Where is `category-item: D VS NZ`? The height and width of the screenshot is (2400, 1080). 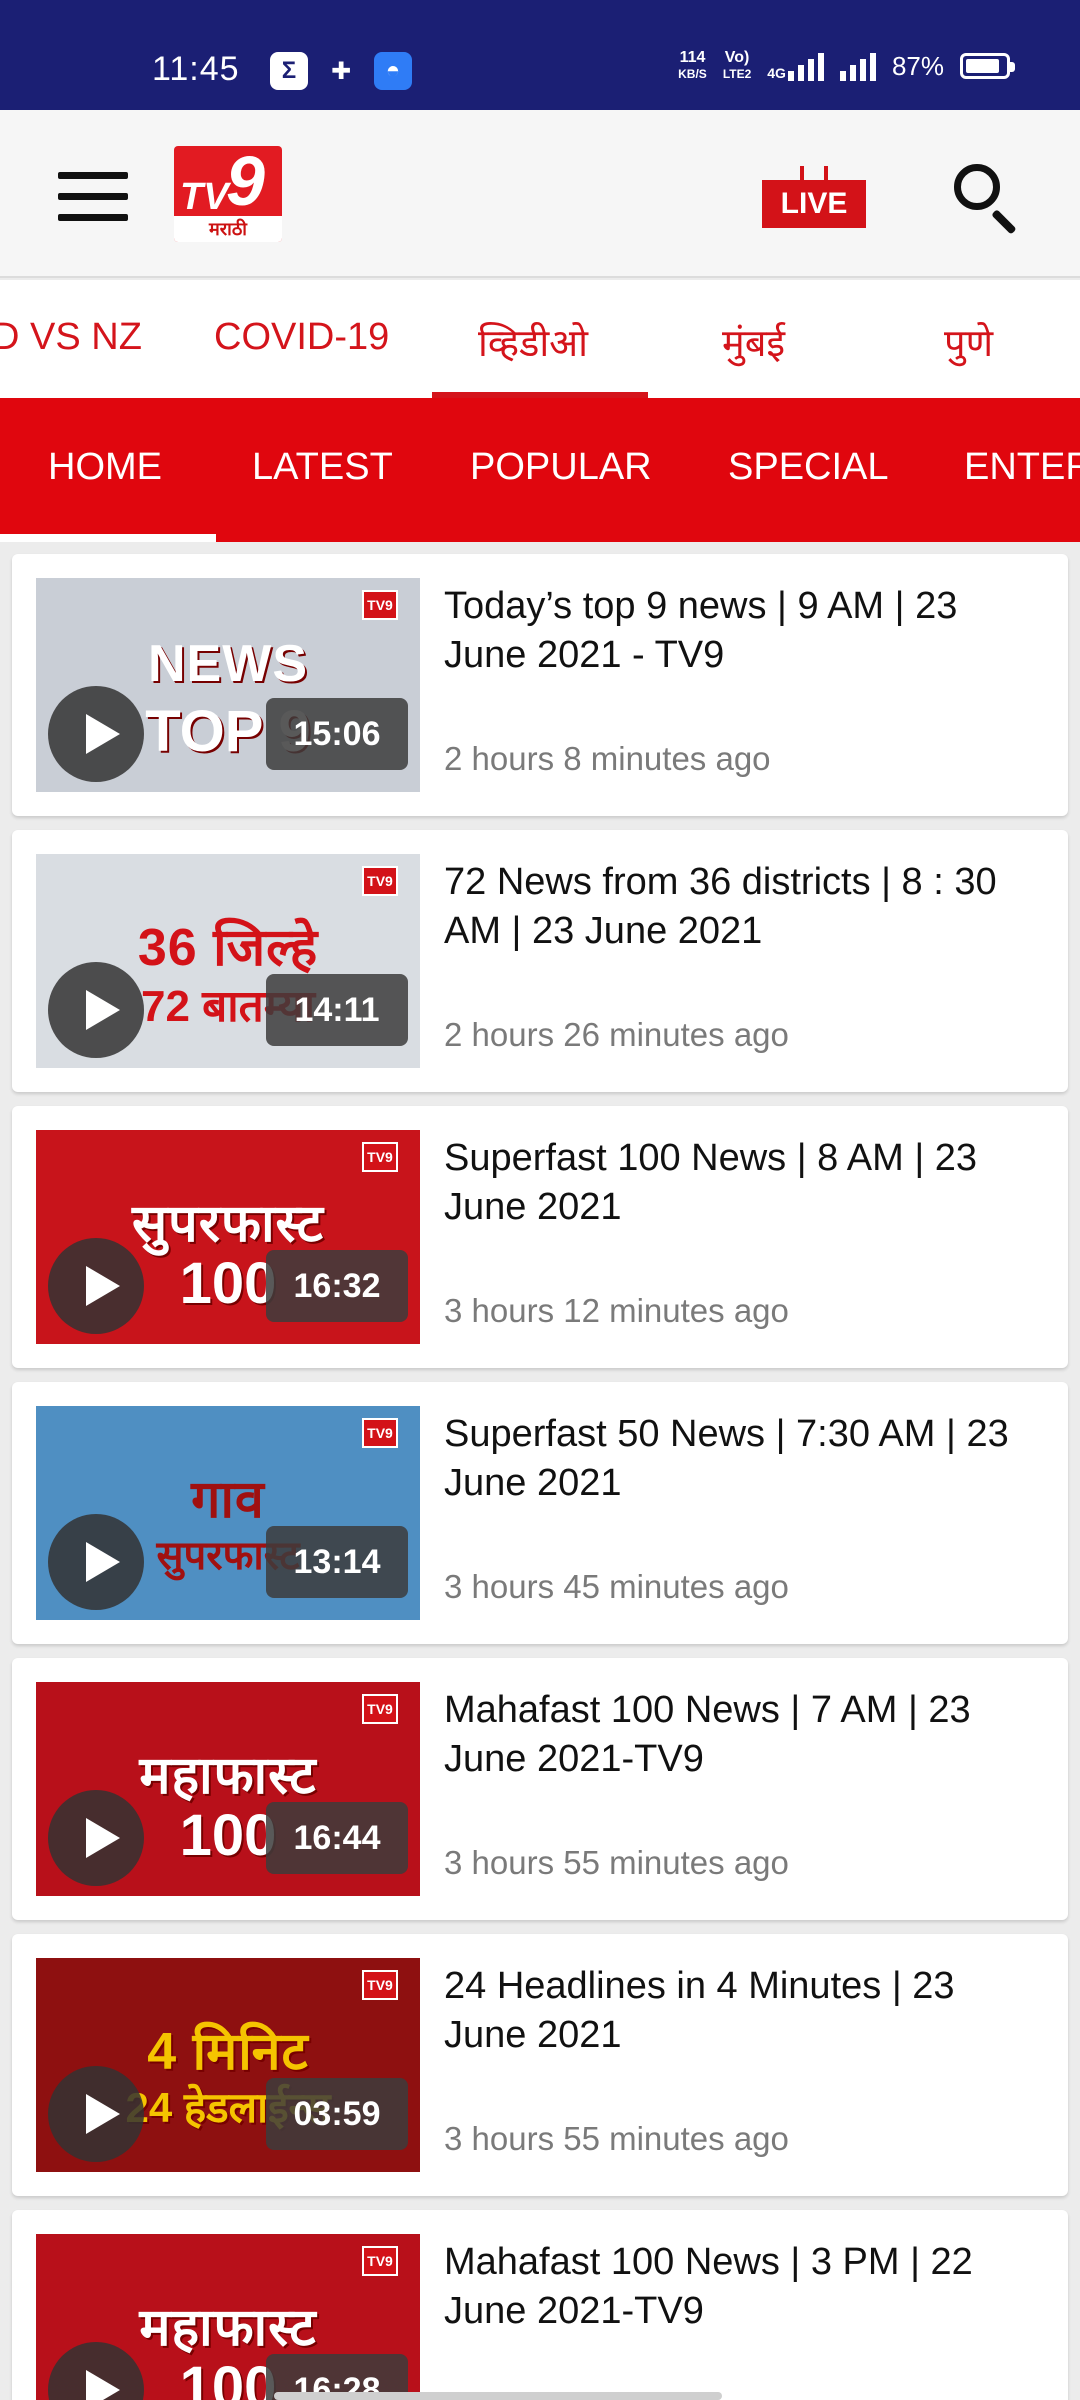
category-item: D VS NZ is located at coordinates (71, 337).